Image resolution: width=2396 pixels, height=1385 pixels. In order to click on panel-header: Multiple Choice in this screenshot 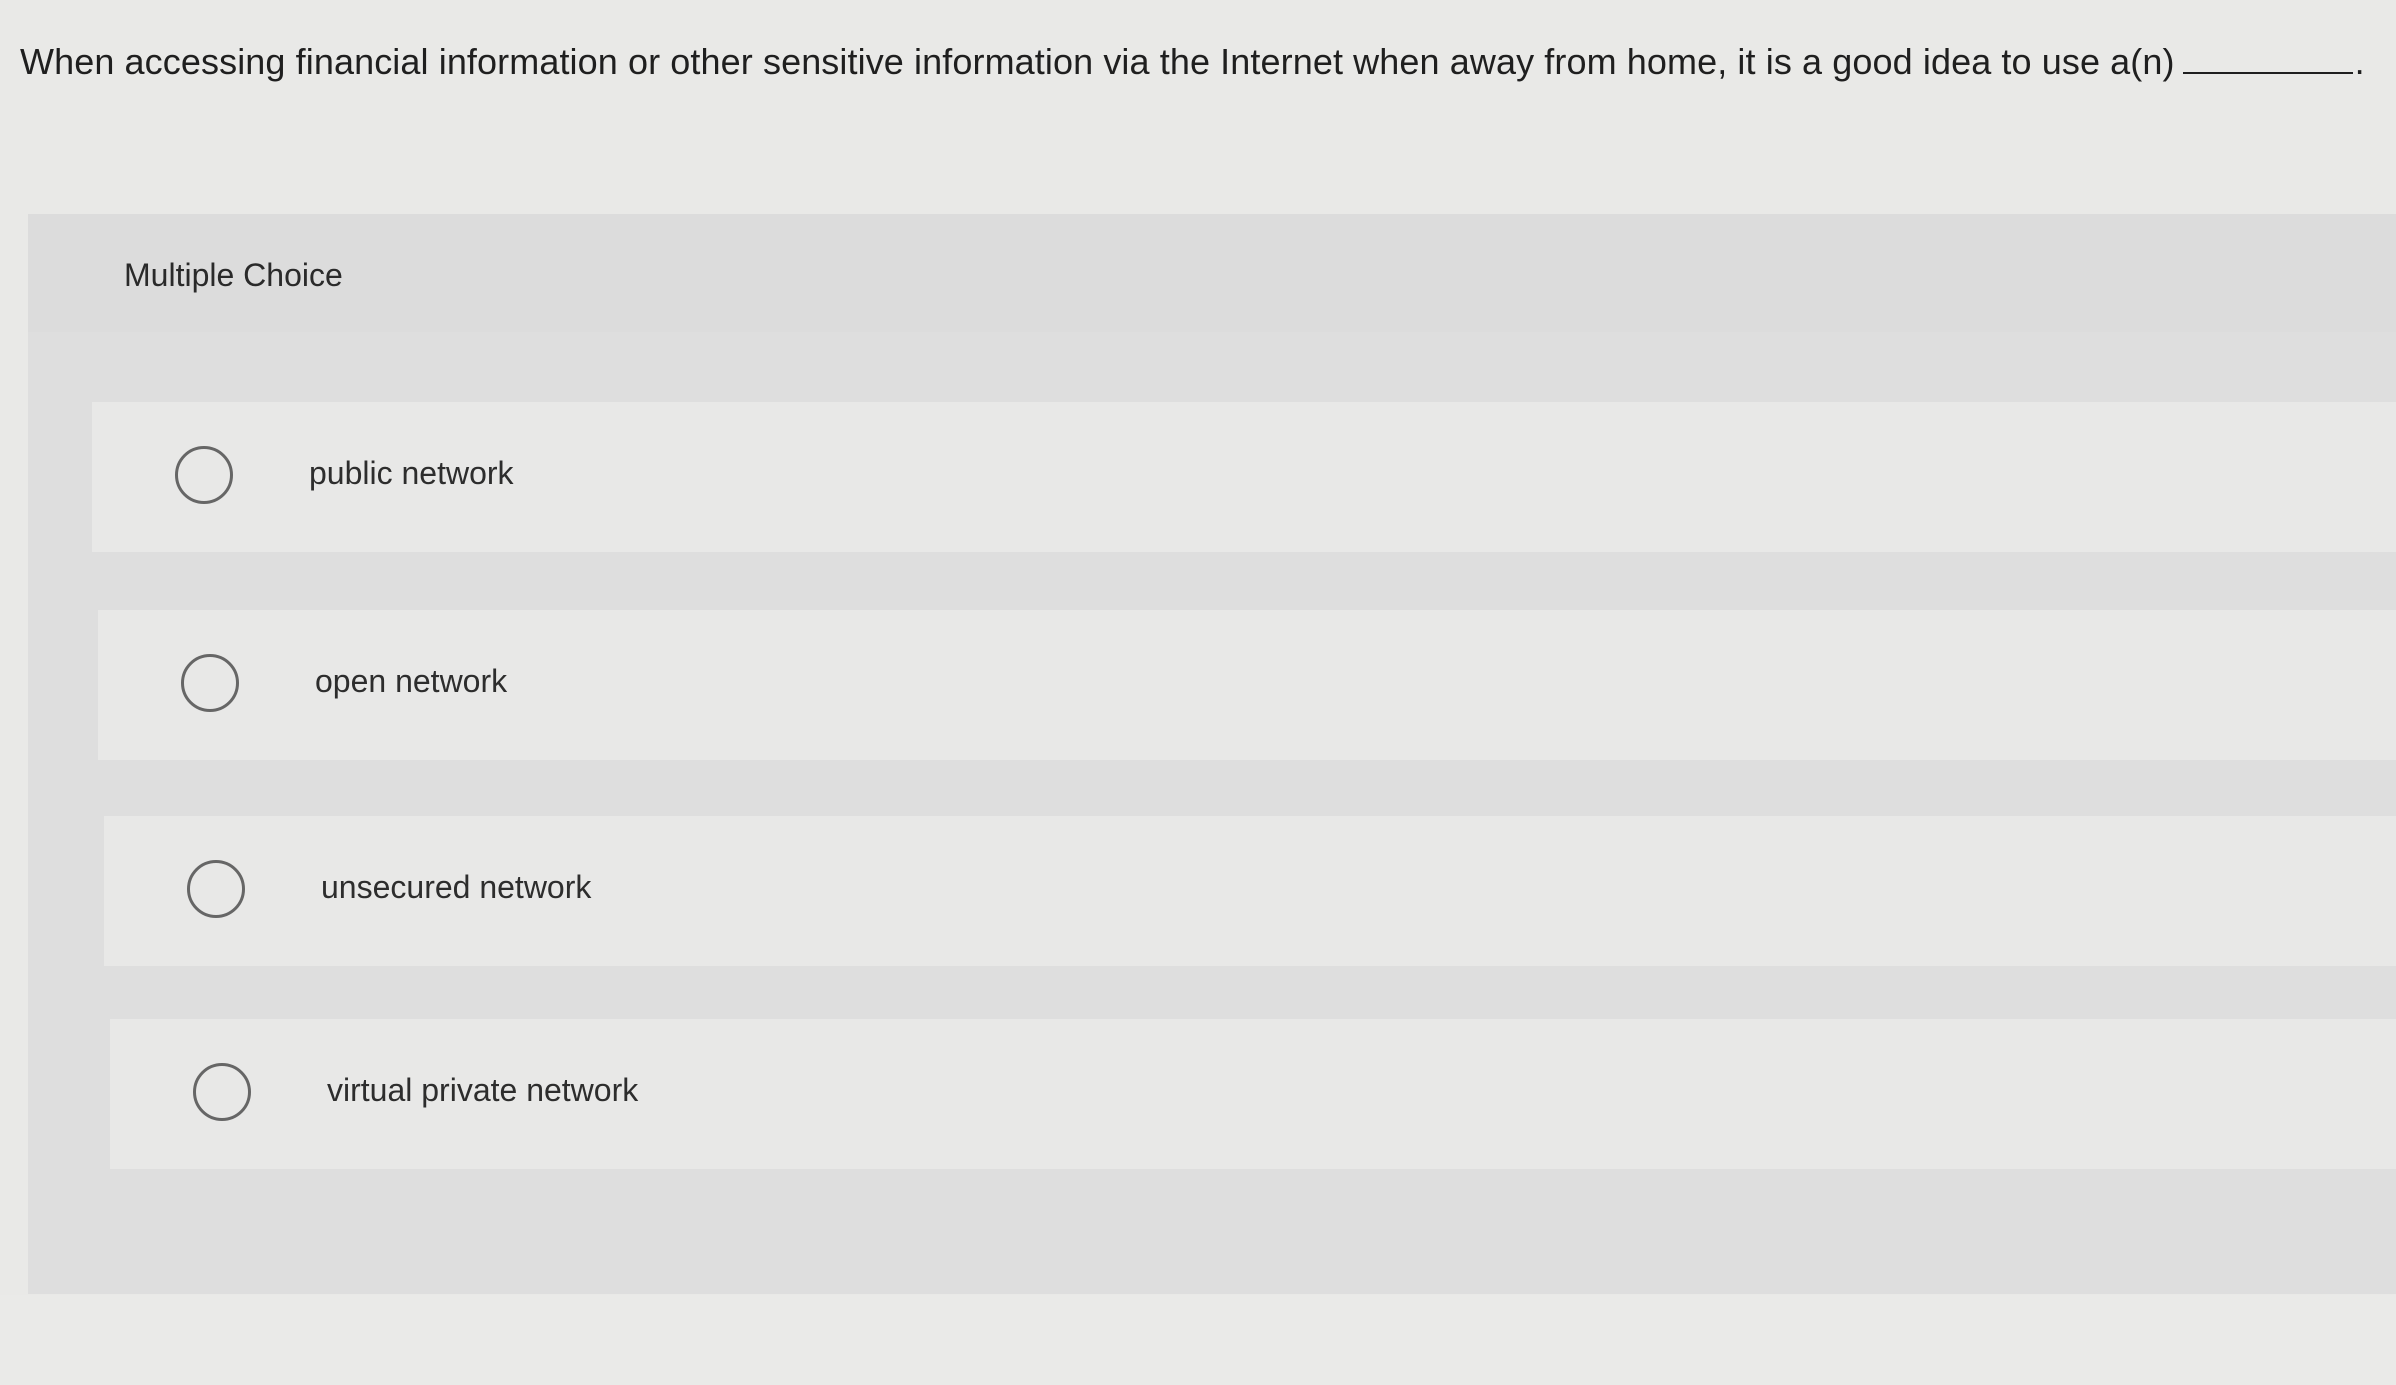, I will do `click(1212, 273)`.